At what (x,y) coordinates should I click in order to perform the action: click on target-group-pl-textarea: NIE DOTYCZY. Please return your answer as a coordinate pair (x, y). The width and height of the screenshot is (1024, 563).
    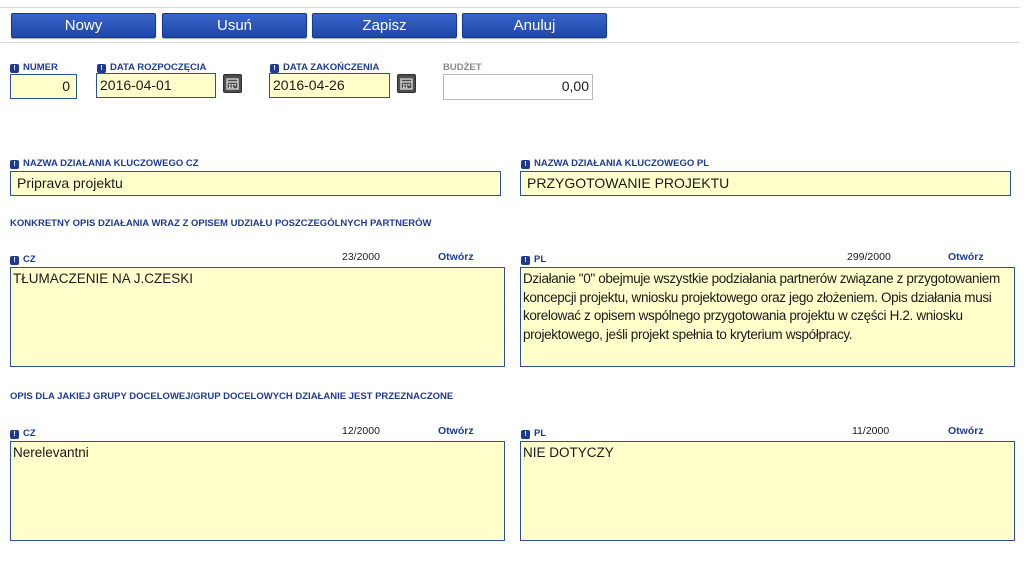
    Looking at the image, I should click on (767, 491).